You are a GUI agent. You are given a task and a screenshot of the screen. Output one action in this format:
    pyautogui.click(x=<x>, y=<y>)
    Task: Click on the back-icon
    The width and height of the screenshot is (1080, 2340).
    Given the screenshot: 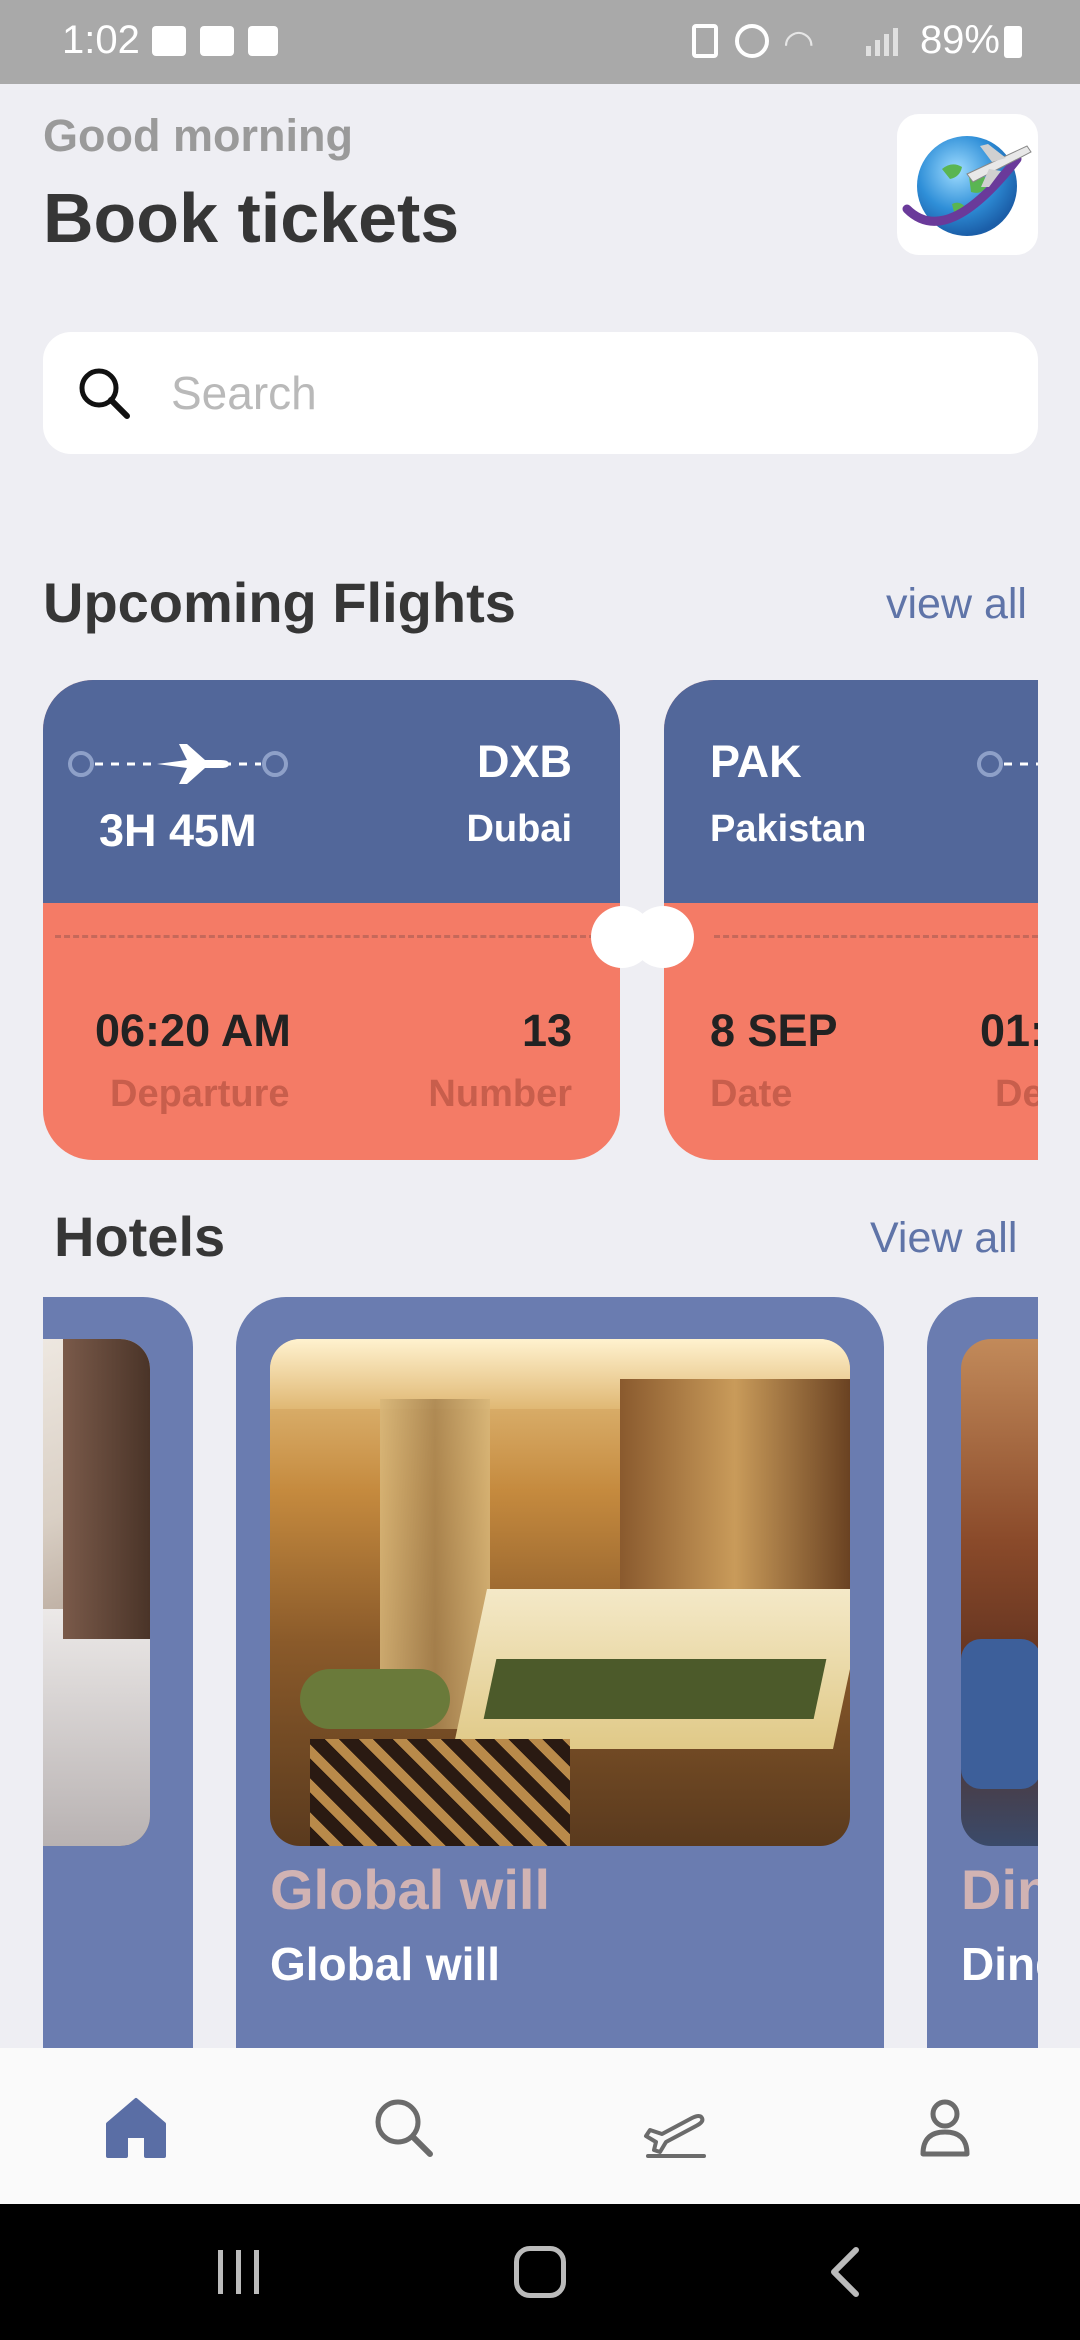 What is the action you would take?
    pyautogui.click(x=846, y=2272)
    